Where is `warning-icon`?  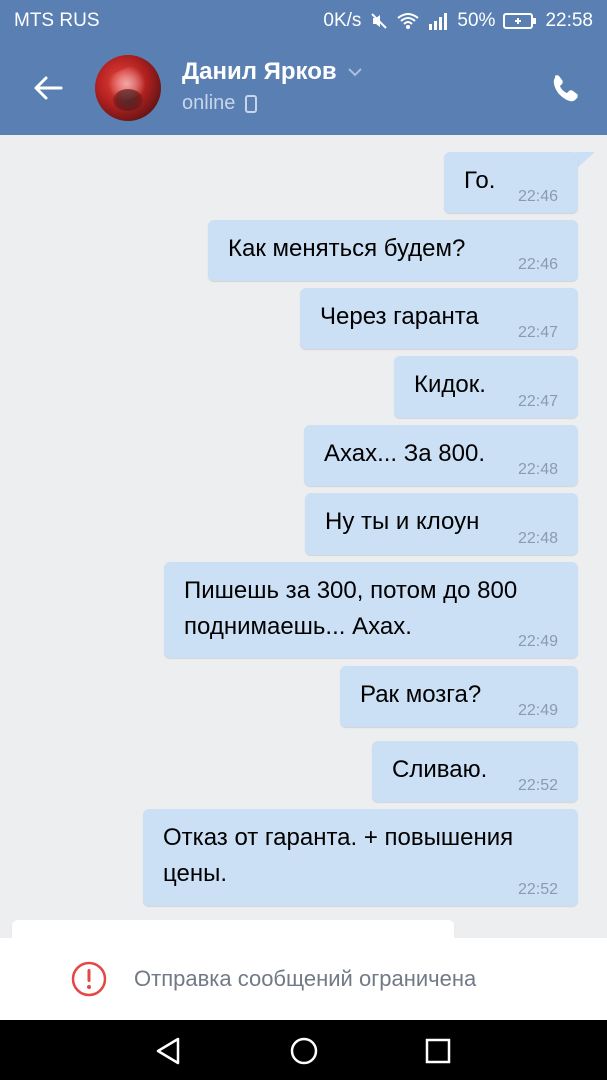
warning-icon is located at coordinates (89, 979).